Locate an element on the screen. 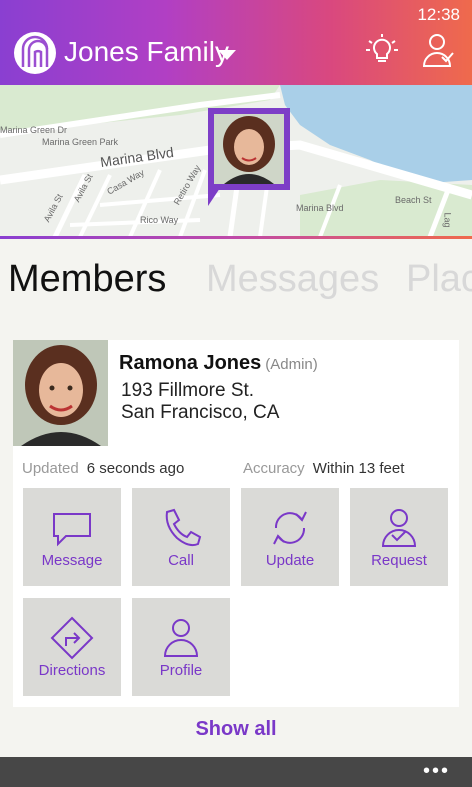 Image resolution: width=472 pixels, height=787 pixels. refresh-icon is located at coordinates (290, 528).